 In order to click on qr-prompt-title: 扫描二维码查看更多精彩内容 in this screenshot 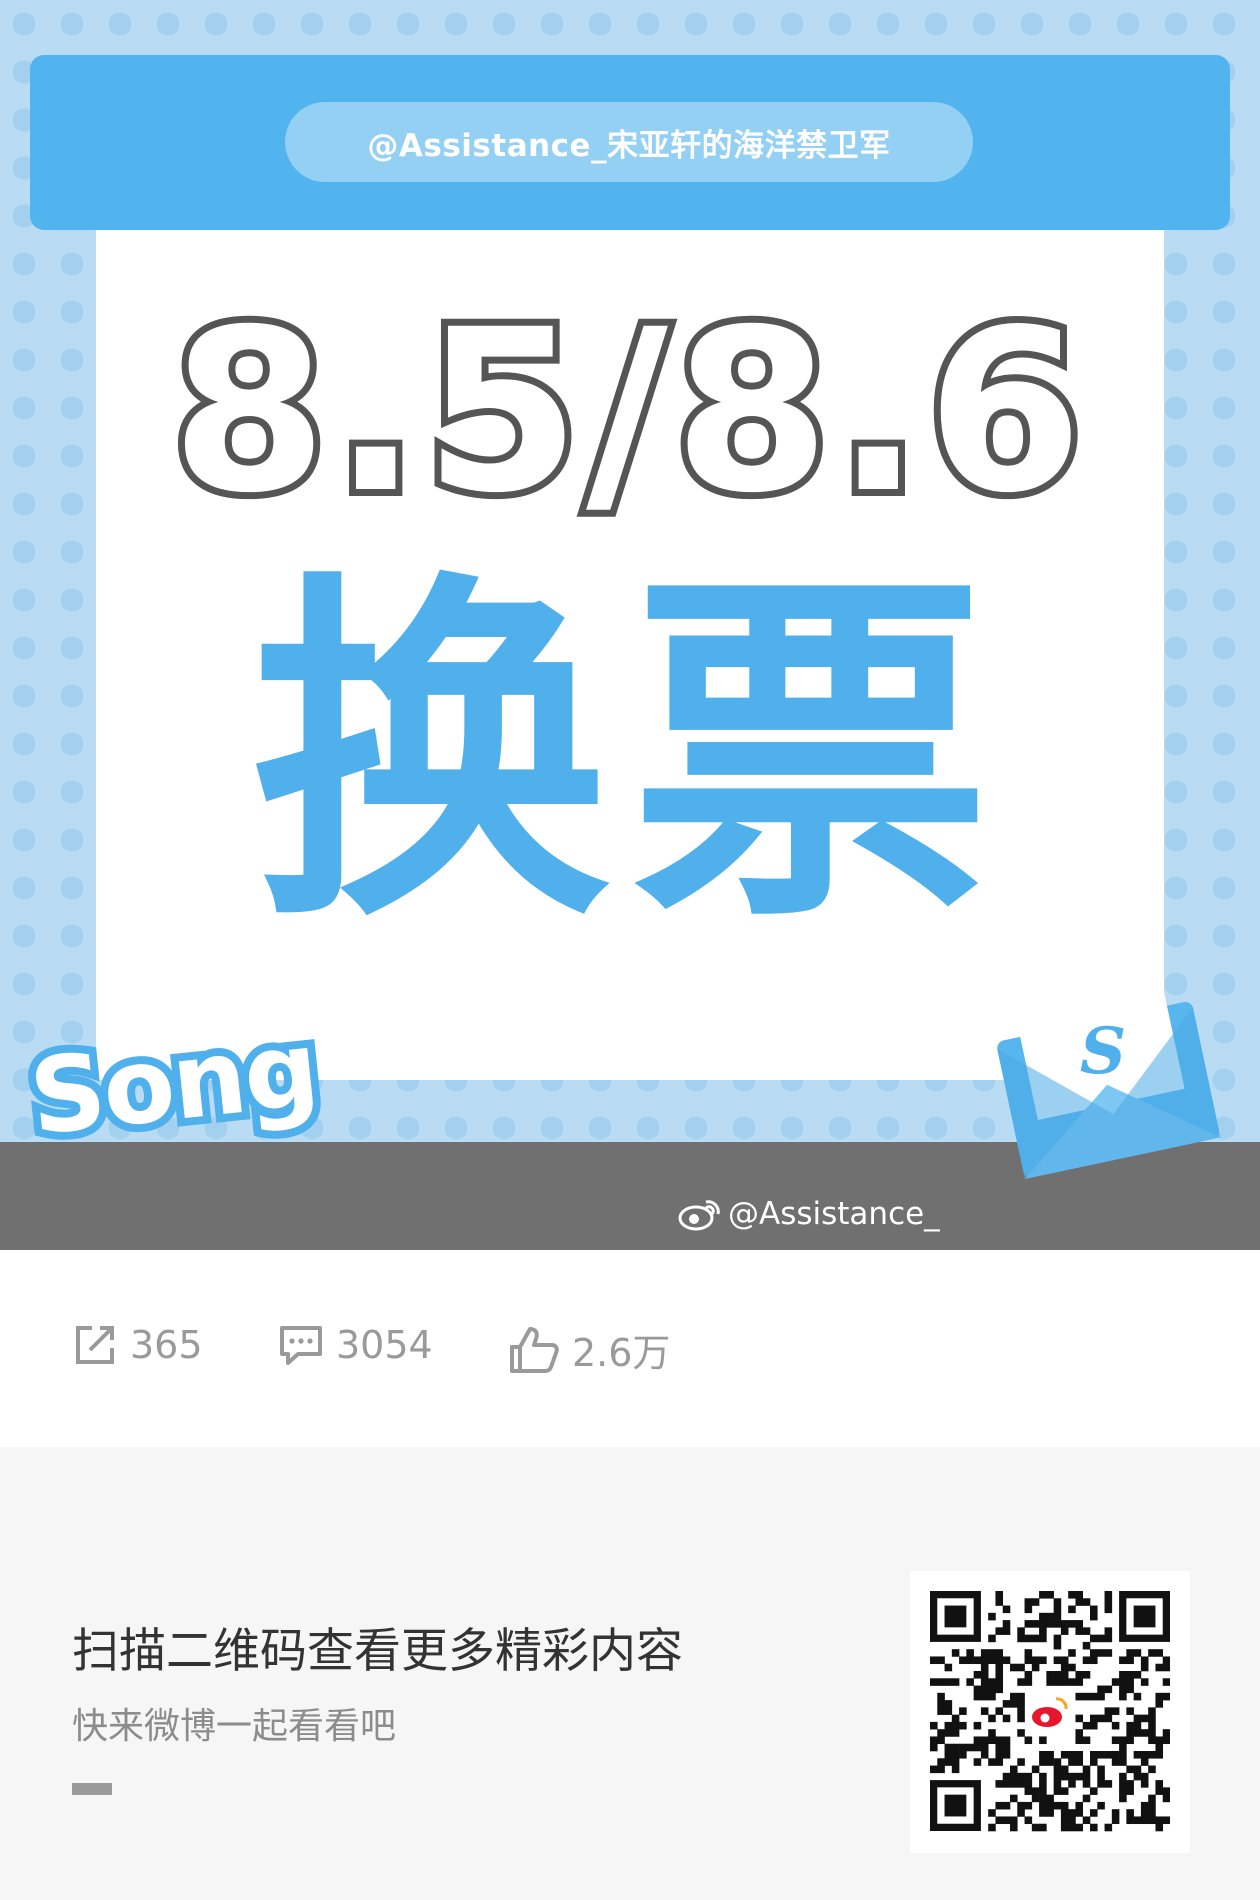, I will do `click(377, 1651)`.